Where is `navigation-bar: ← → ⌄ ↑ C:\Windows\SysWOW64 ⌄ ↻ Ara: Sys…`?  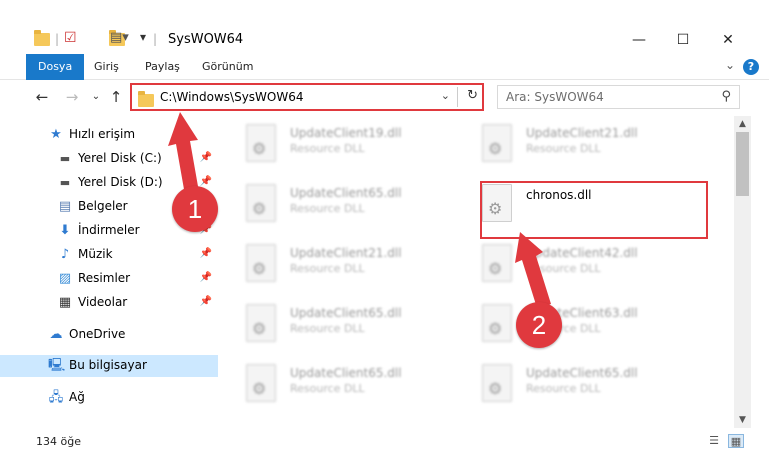
navigation-bar: ← → ⌄ ↑ C:\Windows\SysWOW64 ⌄ ↻ Ara: Sys… is located at coordinates (384, 98).